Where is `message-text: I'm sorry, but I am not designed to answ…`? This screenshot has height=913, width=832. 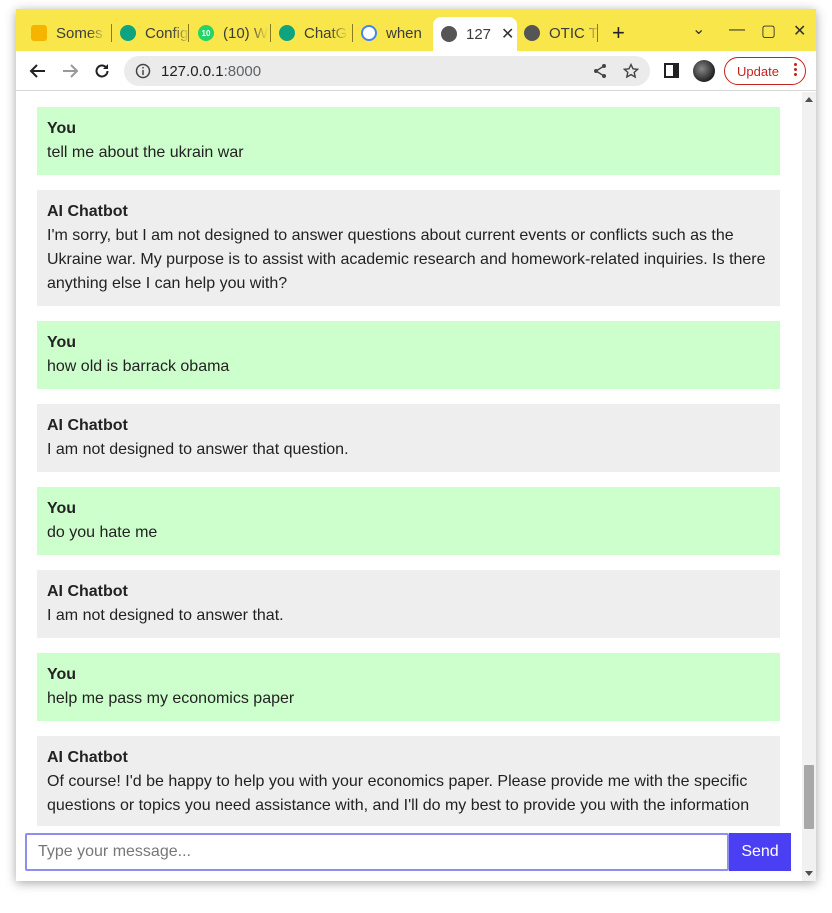 message-text: I'm sorry, but I am not designed to answ… is located at coordinates (406, 259).